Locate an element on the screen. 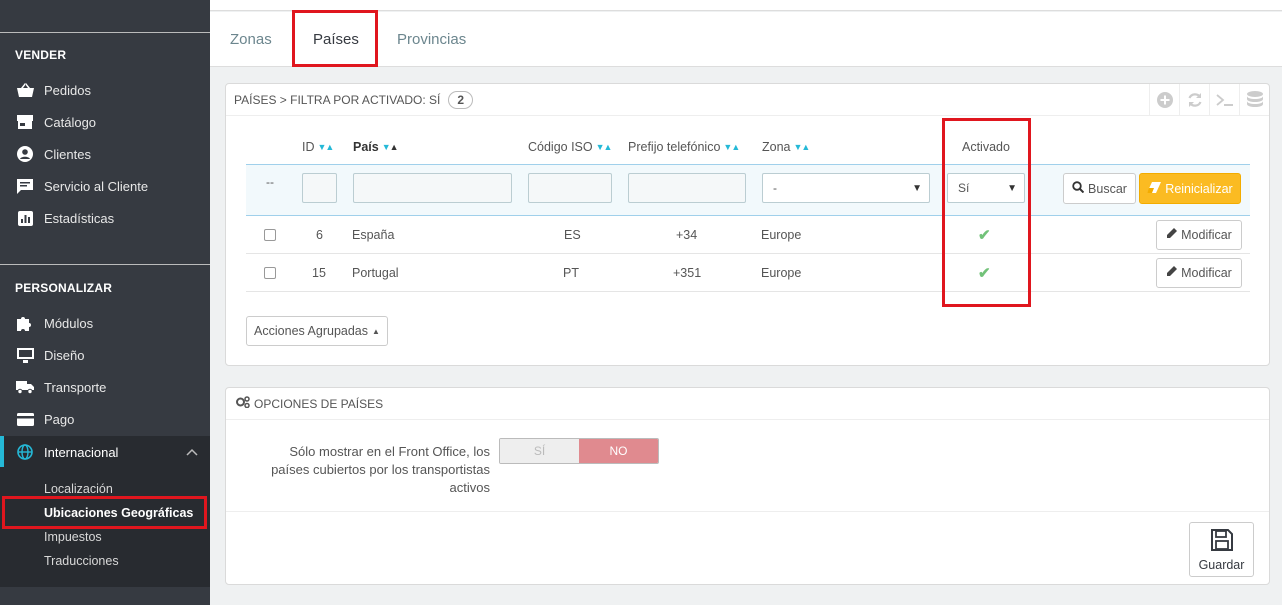  switch-no: NO is located at coordinates (618, 451).